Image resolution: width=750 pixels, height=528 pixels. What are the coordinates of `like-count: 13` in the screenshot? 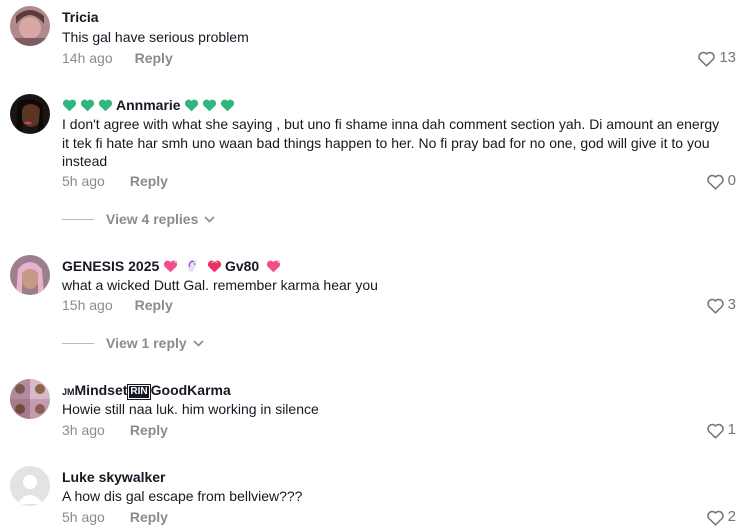 It's located at (727, 57).